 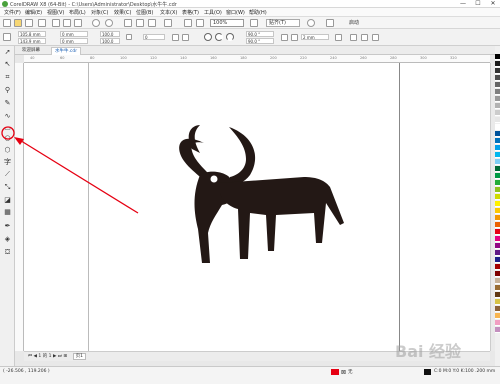 I want to click on pick-tool-icon: ➚, so click(x=7, y=52).